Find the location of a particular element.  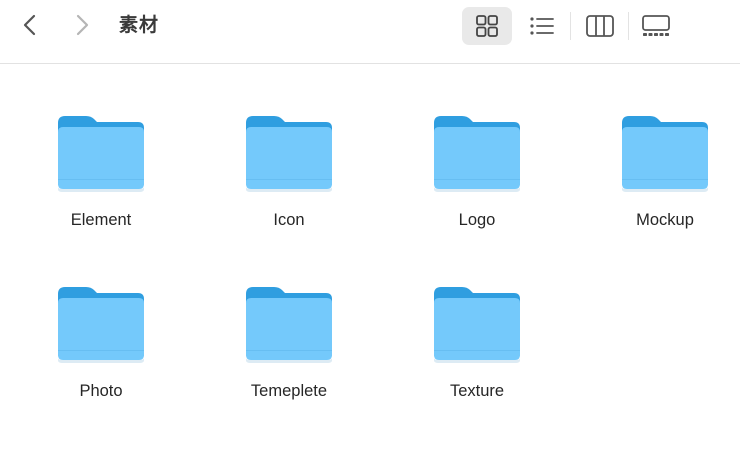

folder-item-logo: Logo is located at coordinates (476, 149).